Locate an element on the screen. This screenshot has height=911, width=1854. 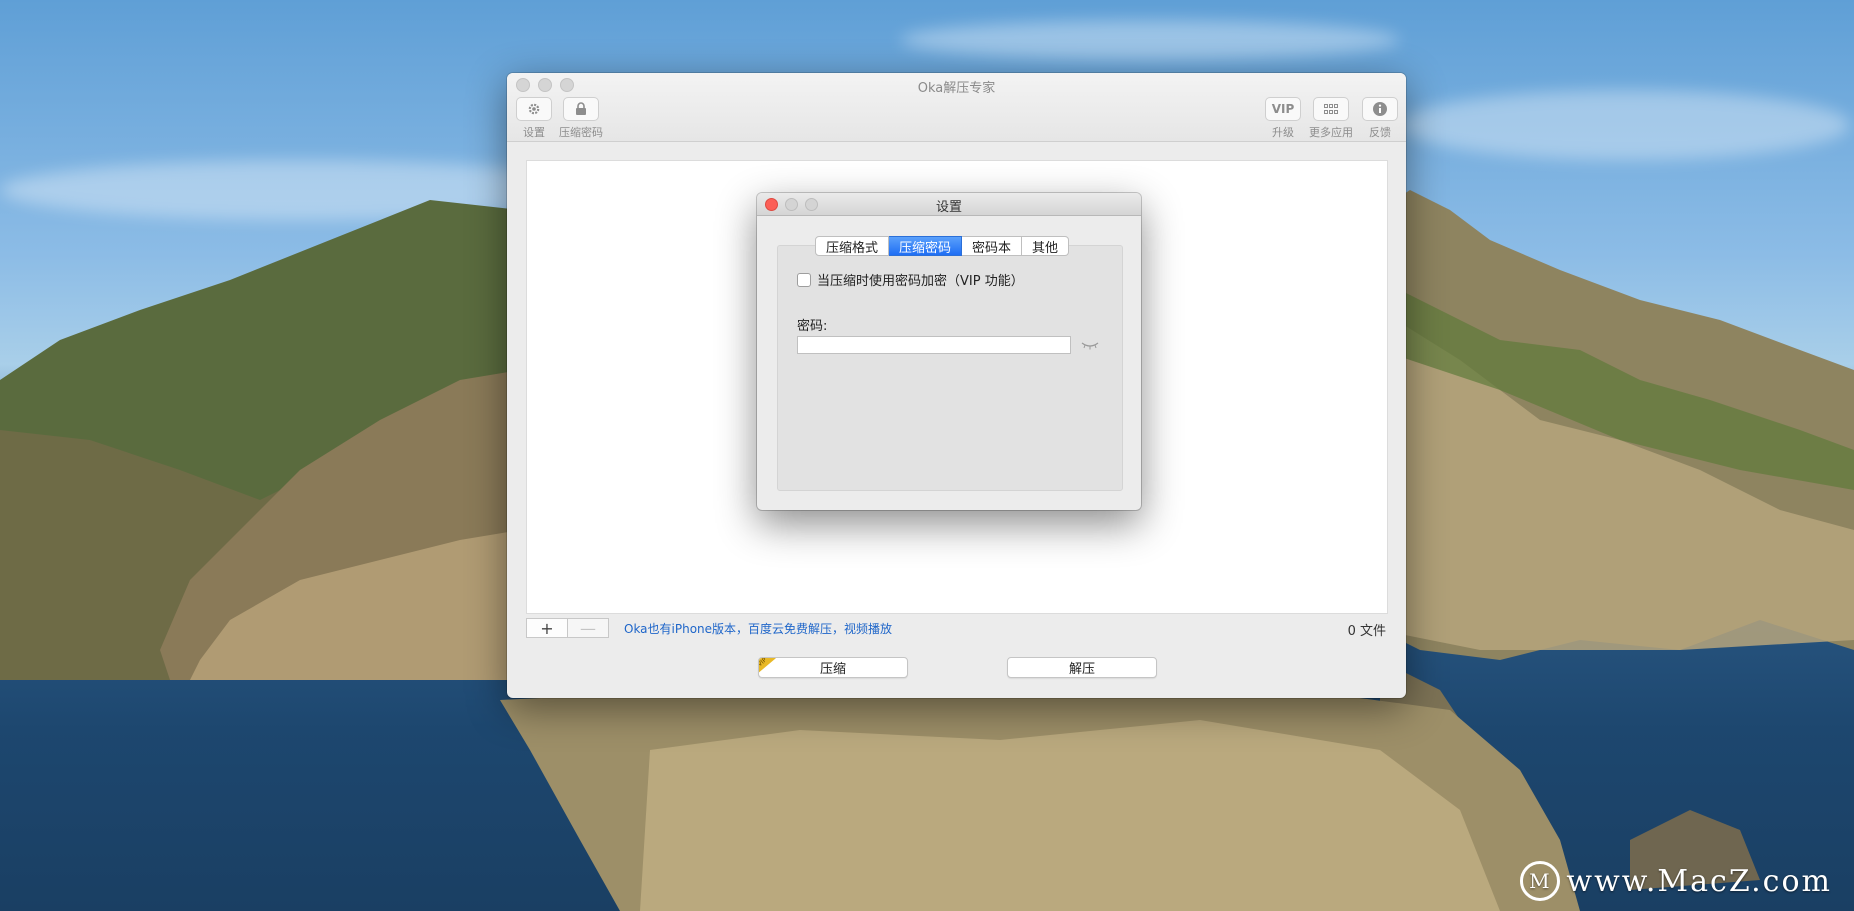
window-titlebar: Oka解压专家 设置 压缩密码 VIP 升级 更多应用 反馈 is located at coordinates (956, 107).